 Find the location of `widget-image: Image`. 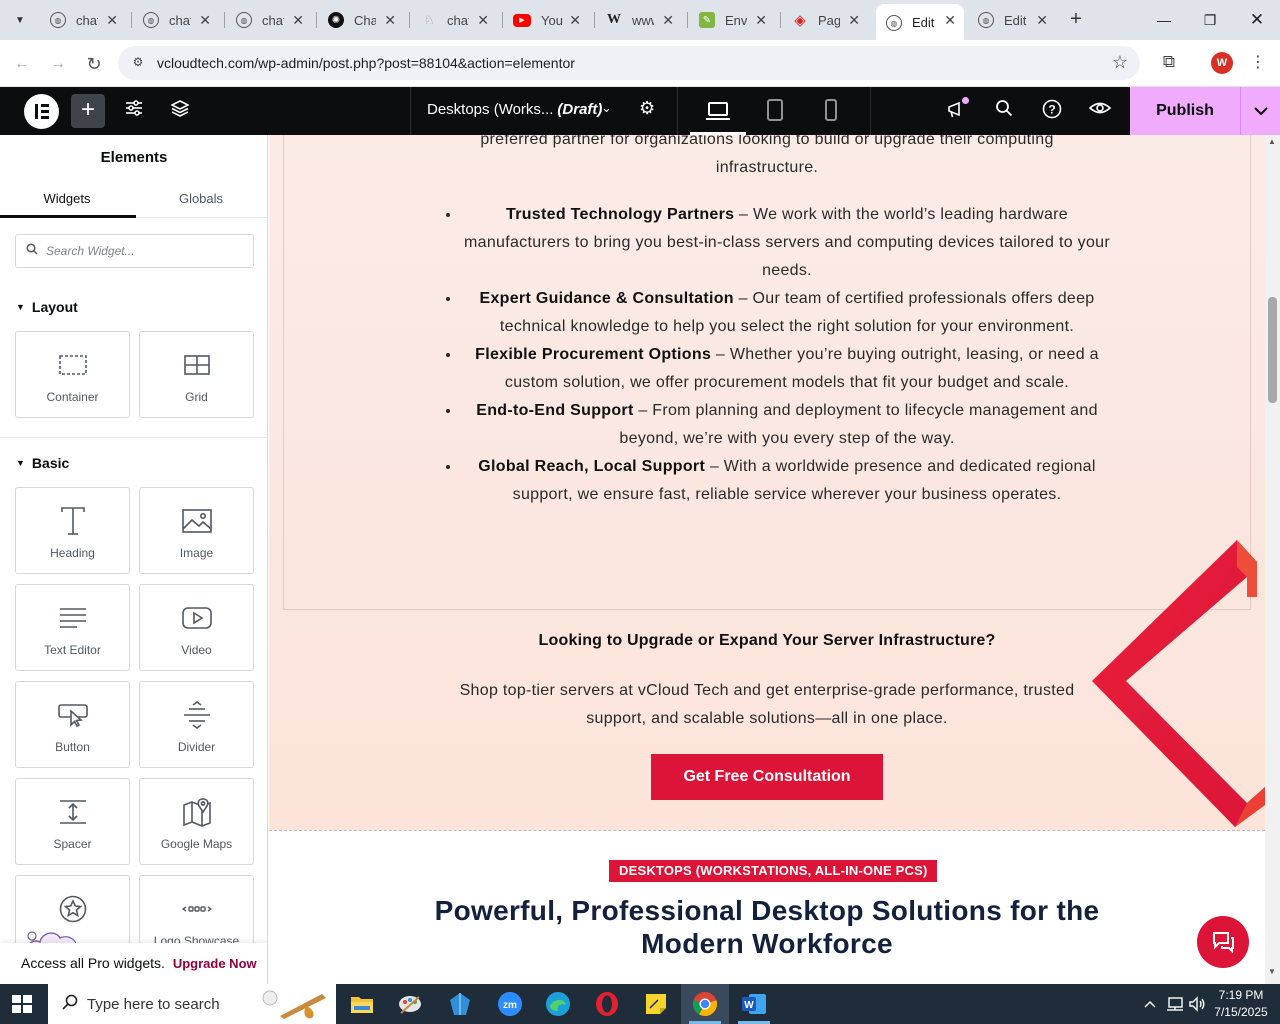

widget-image: Image is located at coordinates (196, 530).